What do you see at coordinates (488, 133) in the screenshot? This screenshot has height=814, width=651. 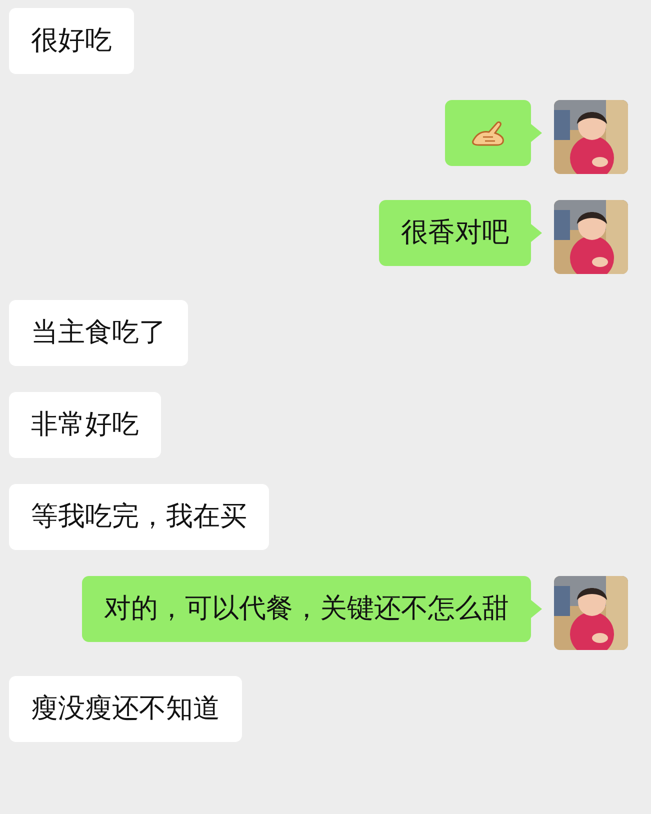 I see `hand-icon` at bounding box center [488, 133].